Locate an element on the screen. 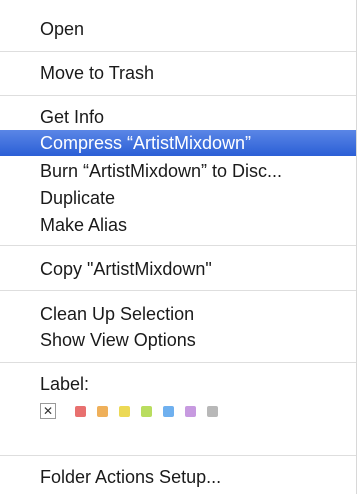  menu-item-make-alias: Make Alias is located at coordinates (178, 225).